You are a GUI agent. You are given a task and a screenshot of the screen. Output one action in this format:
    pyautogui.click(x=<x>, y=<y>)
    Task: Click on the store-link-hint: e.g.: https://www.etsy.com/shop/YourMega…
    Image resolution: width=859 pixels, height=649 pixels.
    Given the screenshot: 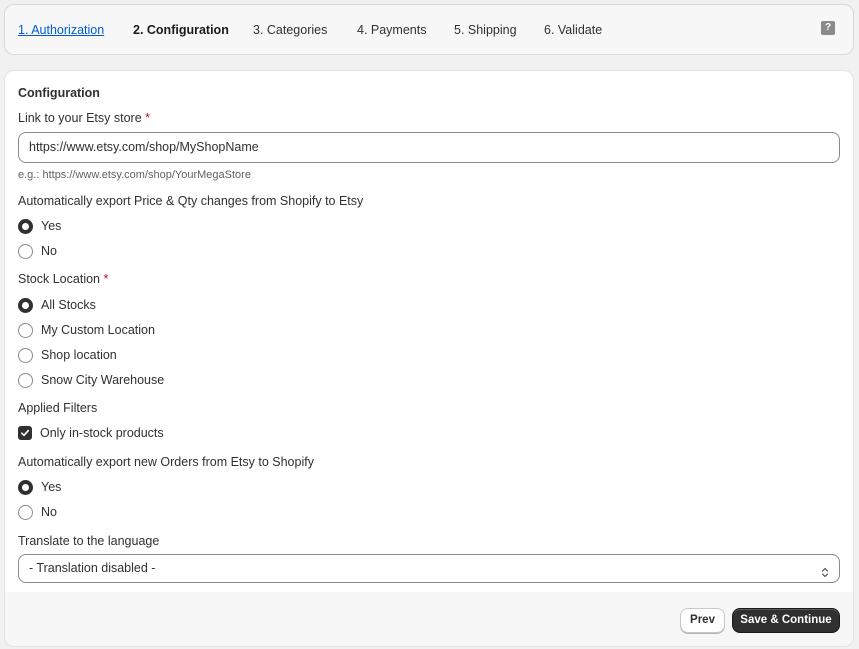 What is the action you would take?
    pyautogui.click(x=134, y=175)
    